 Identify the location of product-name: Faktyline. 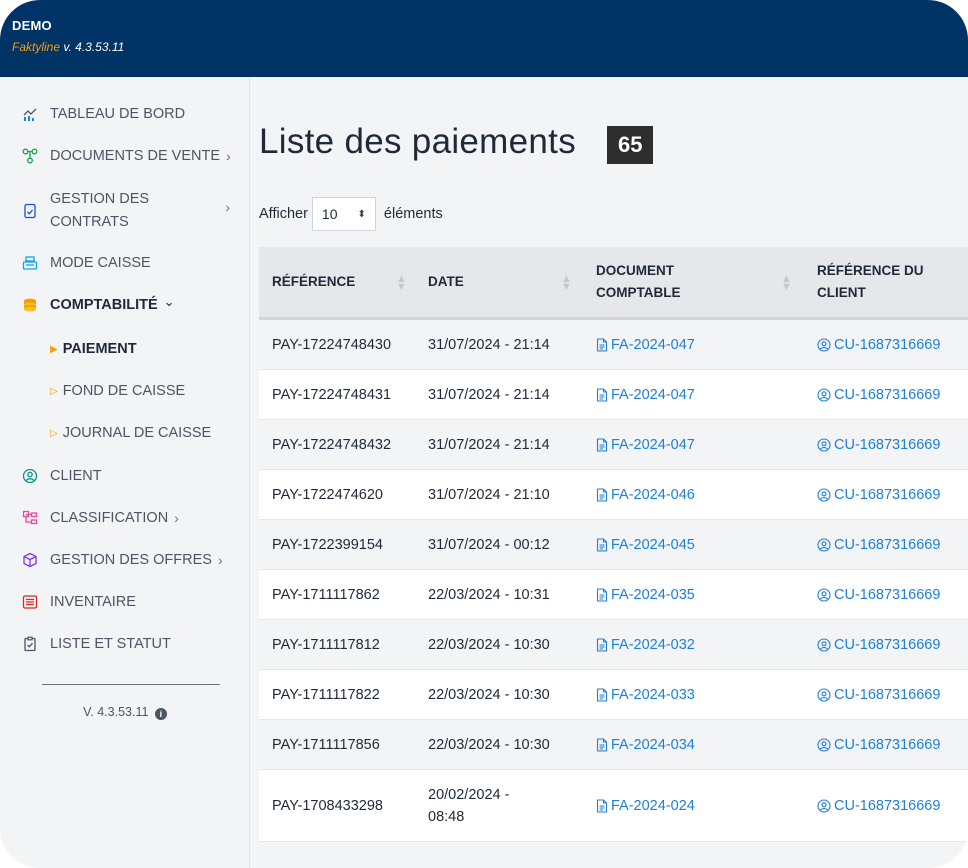
(36, 47).